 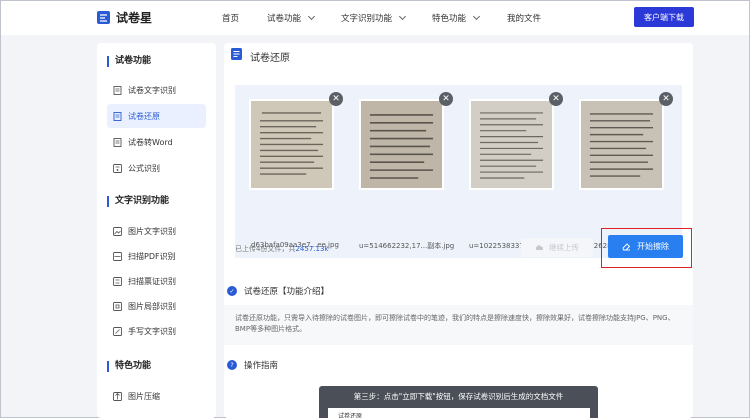 What do you see at coordinates (134, 17) in the screenshot?
I see `logo-text: 试卷星` at bounding box center [134, 17].